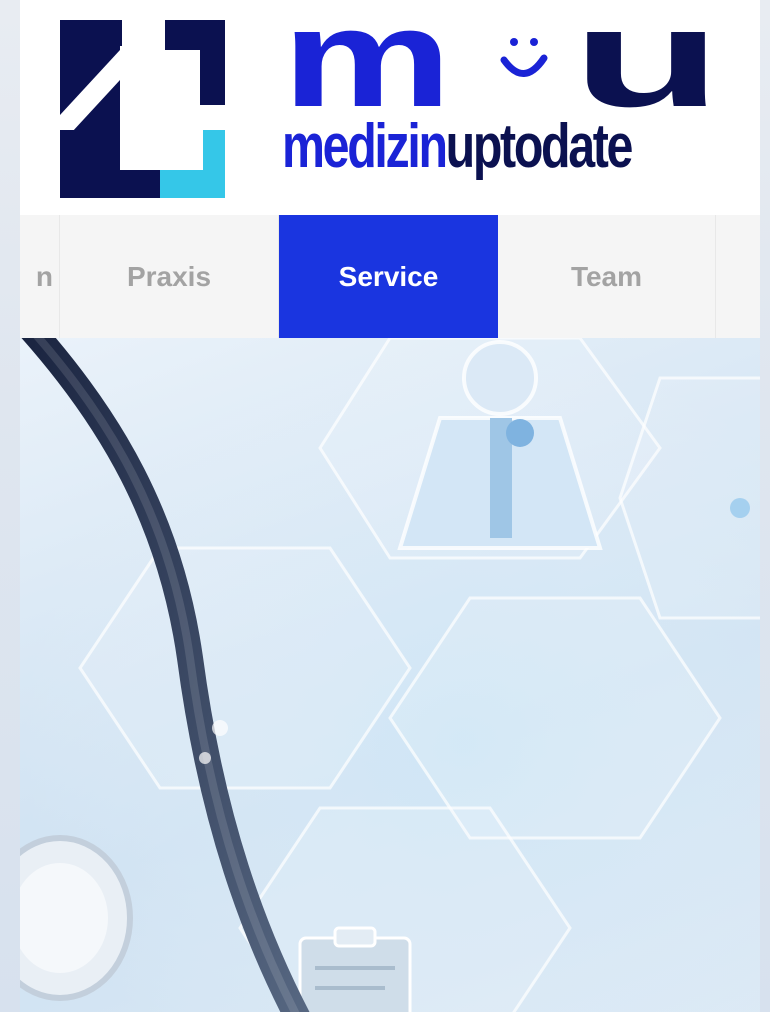 This screenshot has height=1012, width=770. I want to click on nav-item-label: n, so click(44, 276).